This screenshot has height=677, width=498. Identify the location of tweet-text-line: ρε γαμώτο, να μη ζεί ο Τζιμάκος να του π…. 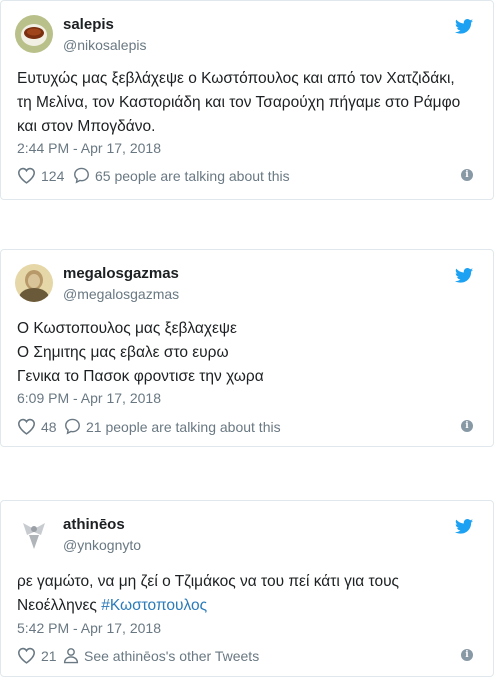
(208, 581).